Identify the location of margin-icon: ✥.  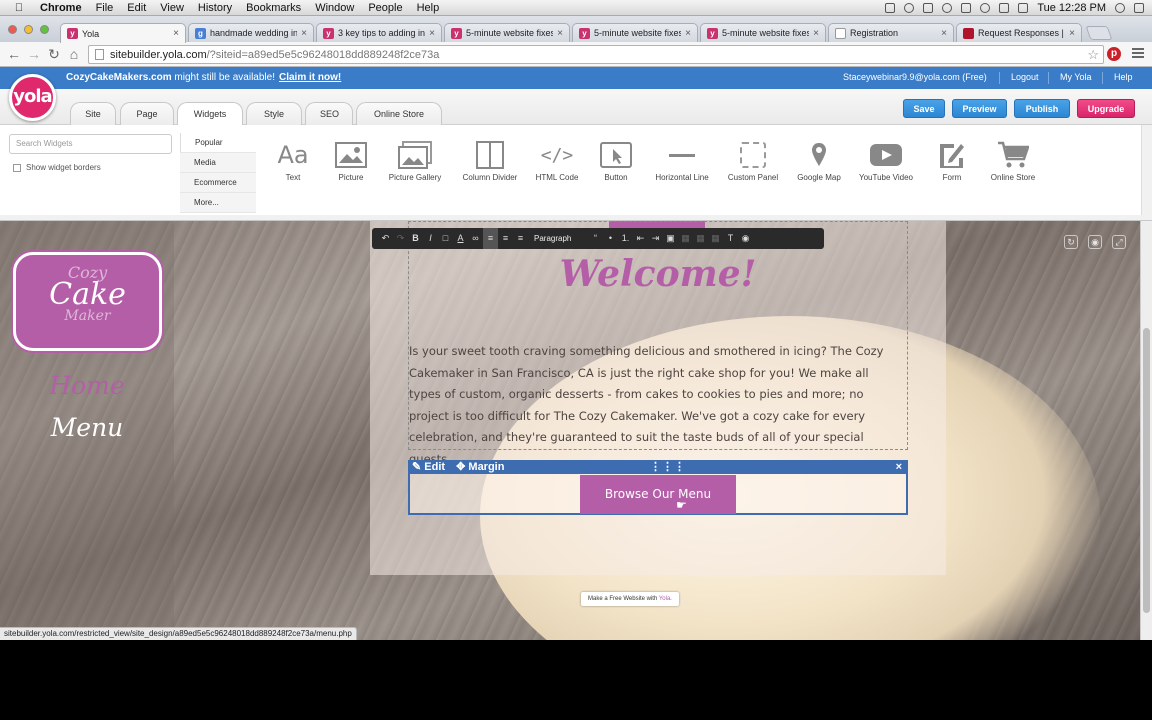
(460, 467).